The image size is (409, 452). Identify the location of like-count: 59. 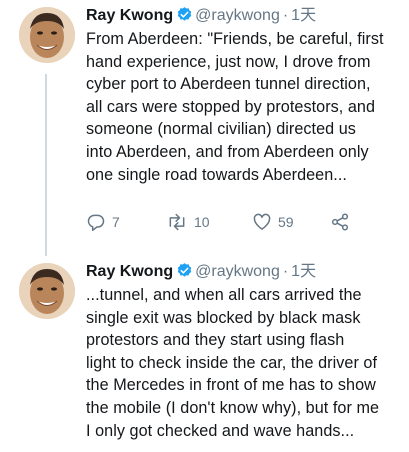
(286, 222).